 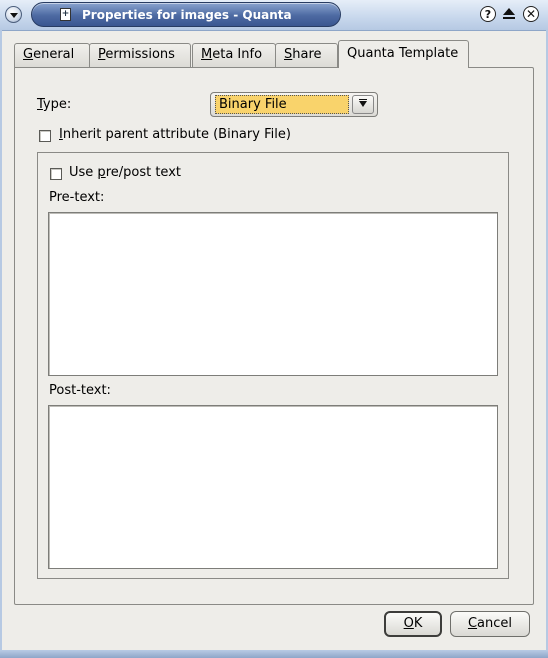 I want to click on ok-button-label: K, so click(x=418, y=623).